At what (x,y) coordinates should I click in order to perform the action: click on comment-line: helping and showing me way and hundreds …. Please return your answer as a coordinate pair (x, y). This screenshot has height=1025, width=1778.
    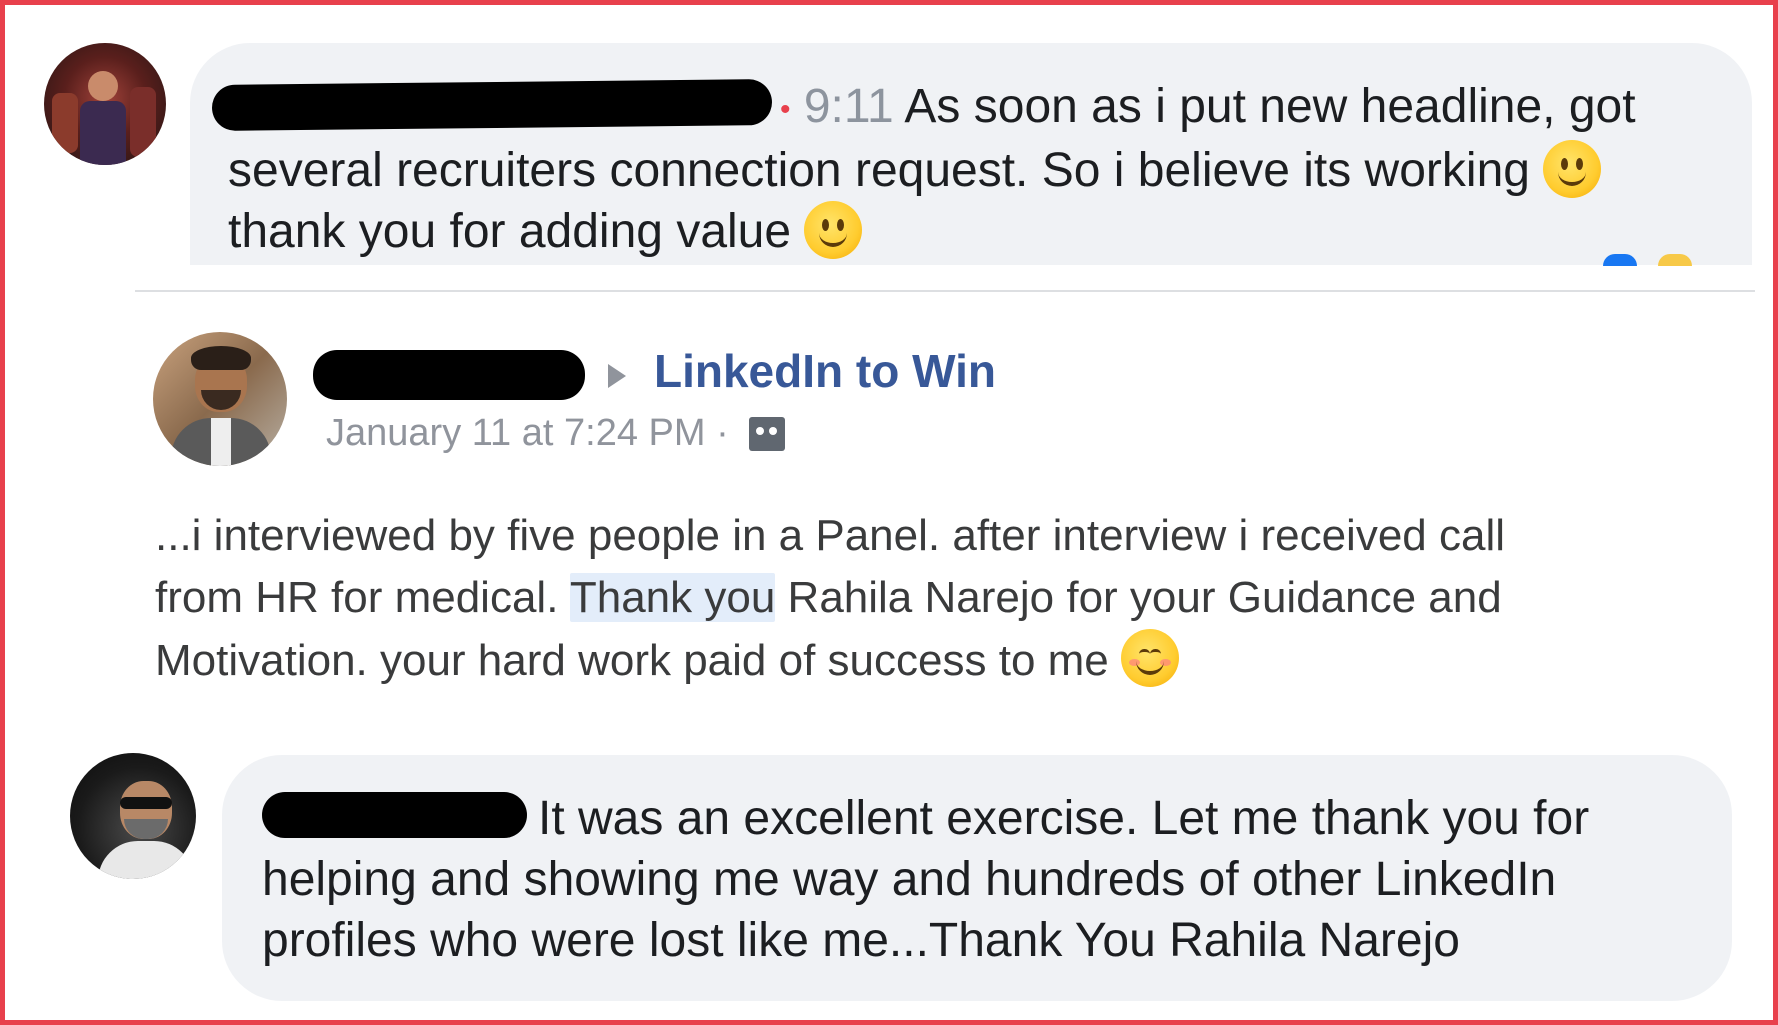
    Looking at the image, I should click on (909, 879).